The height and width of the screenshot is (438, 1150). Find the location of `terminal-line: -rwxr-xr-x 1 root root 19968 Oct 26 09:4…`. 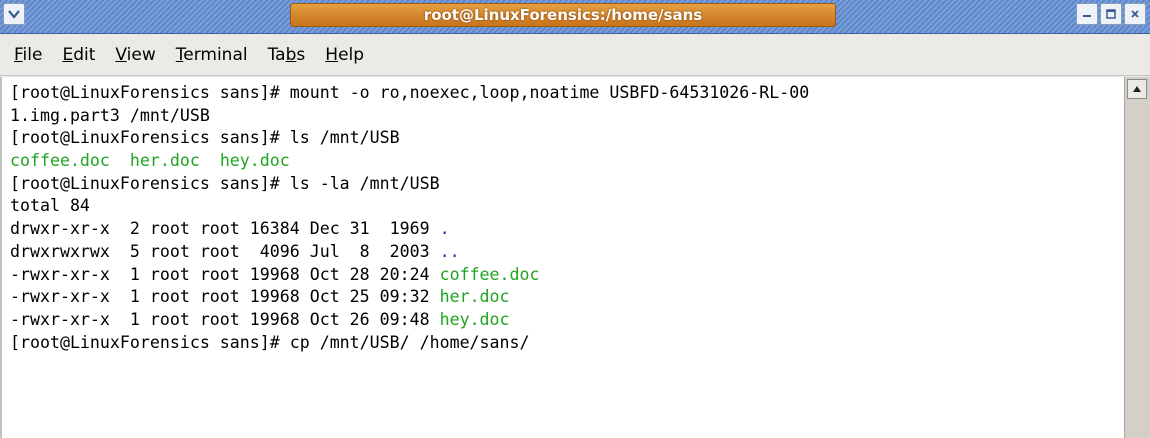

terminal-line: -rwxr-xr-x 1 root root 19968 Oct 26 09:4… is located at coordinates (409, 320).